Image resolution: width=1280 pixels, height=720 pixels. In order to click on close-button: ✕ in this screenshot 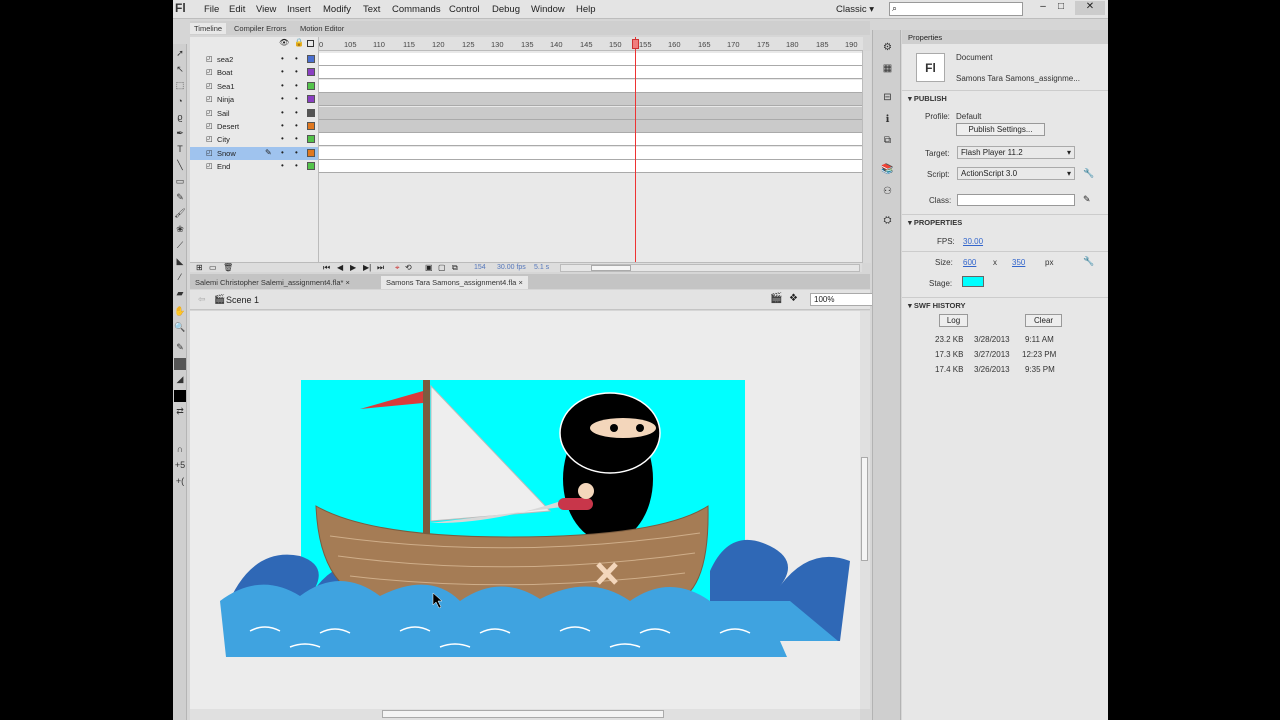, I will do `click(1090, 8)`.